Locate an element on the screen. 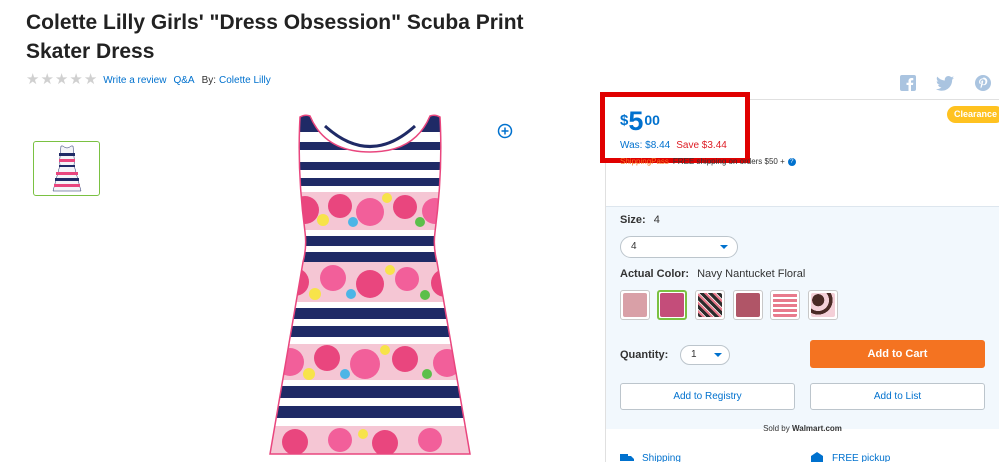  pinterest-icon is located at coordinates (983, 83).